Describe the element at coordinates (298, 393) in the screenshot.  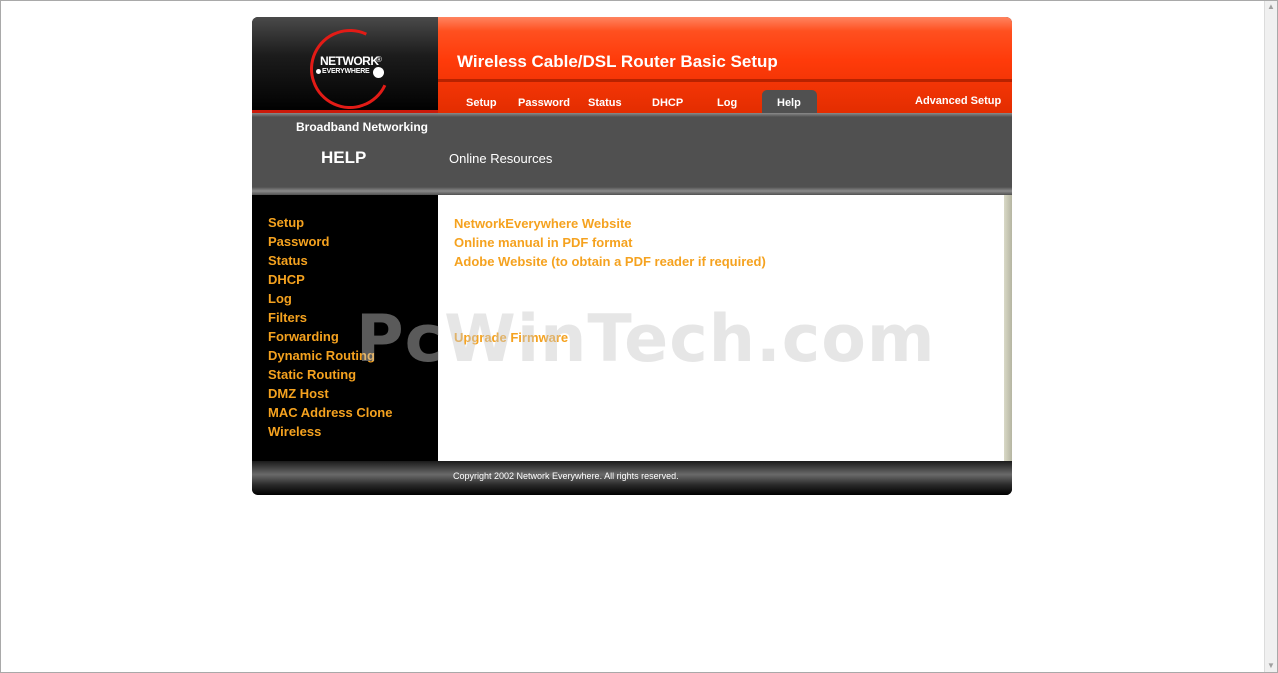
I see `sidebar-item-dmz-host: DMZ Host` at that location.